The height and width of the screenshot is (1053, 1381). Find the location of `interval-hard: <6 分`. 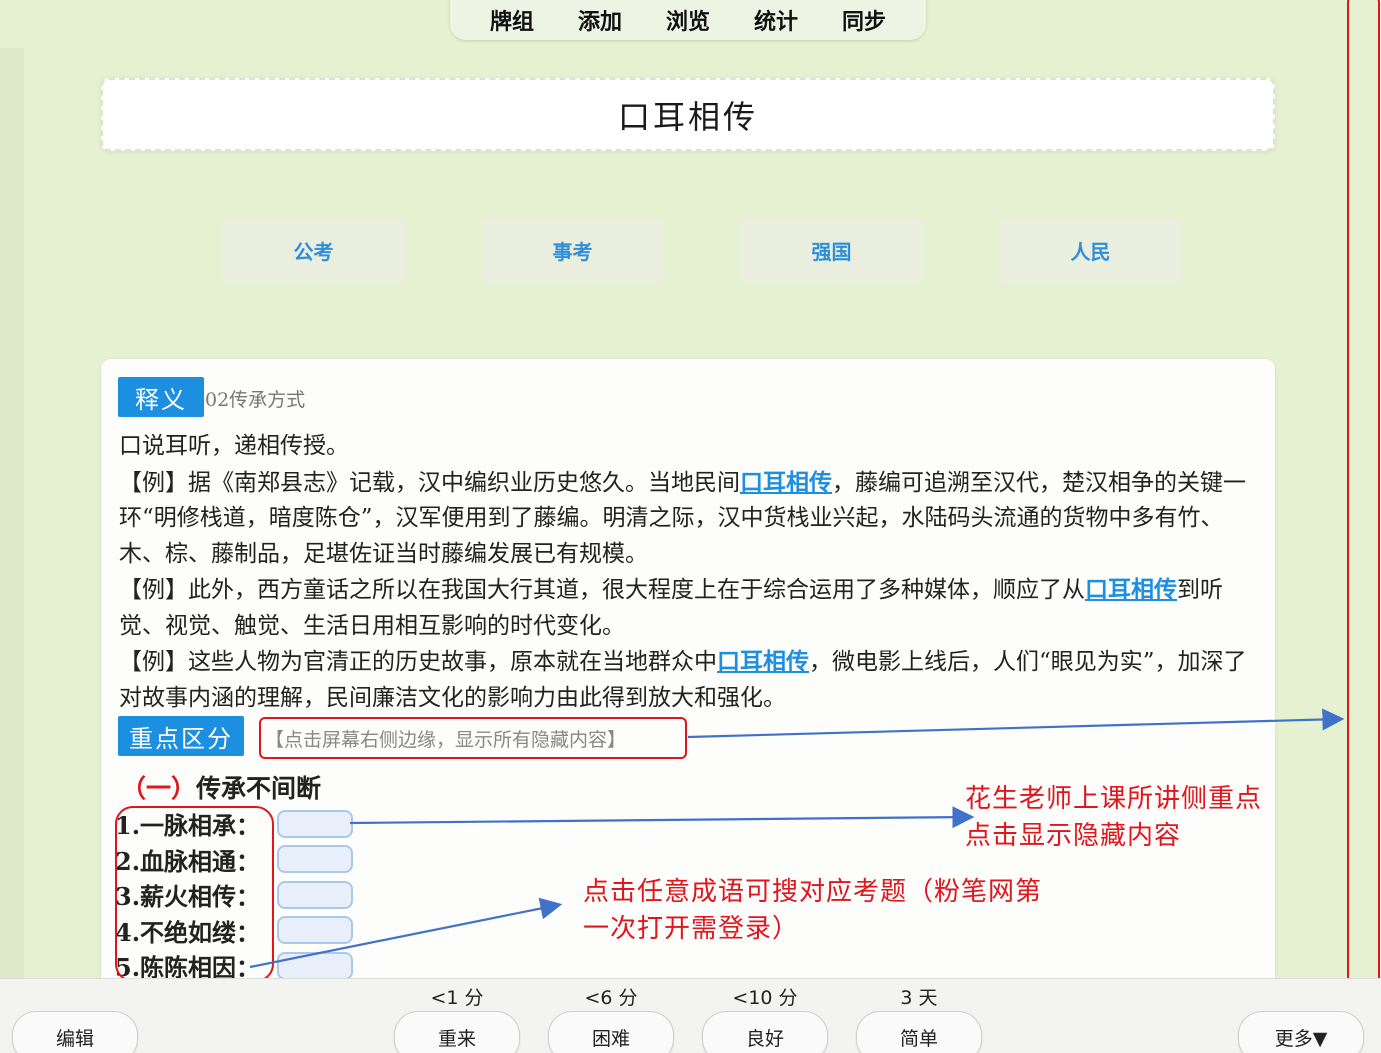

interval-hard: <6 分 is located at coordinates (611, 998).